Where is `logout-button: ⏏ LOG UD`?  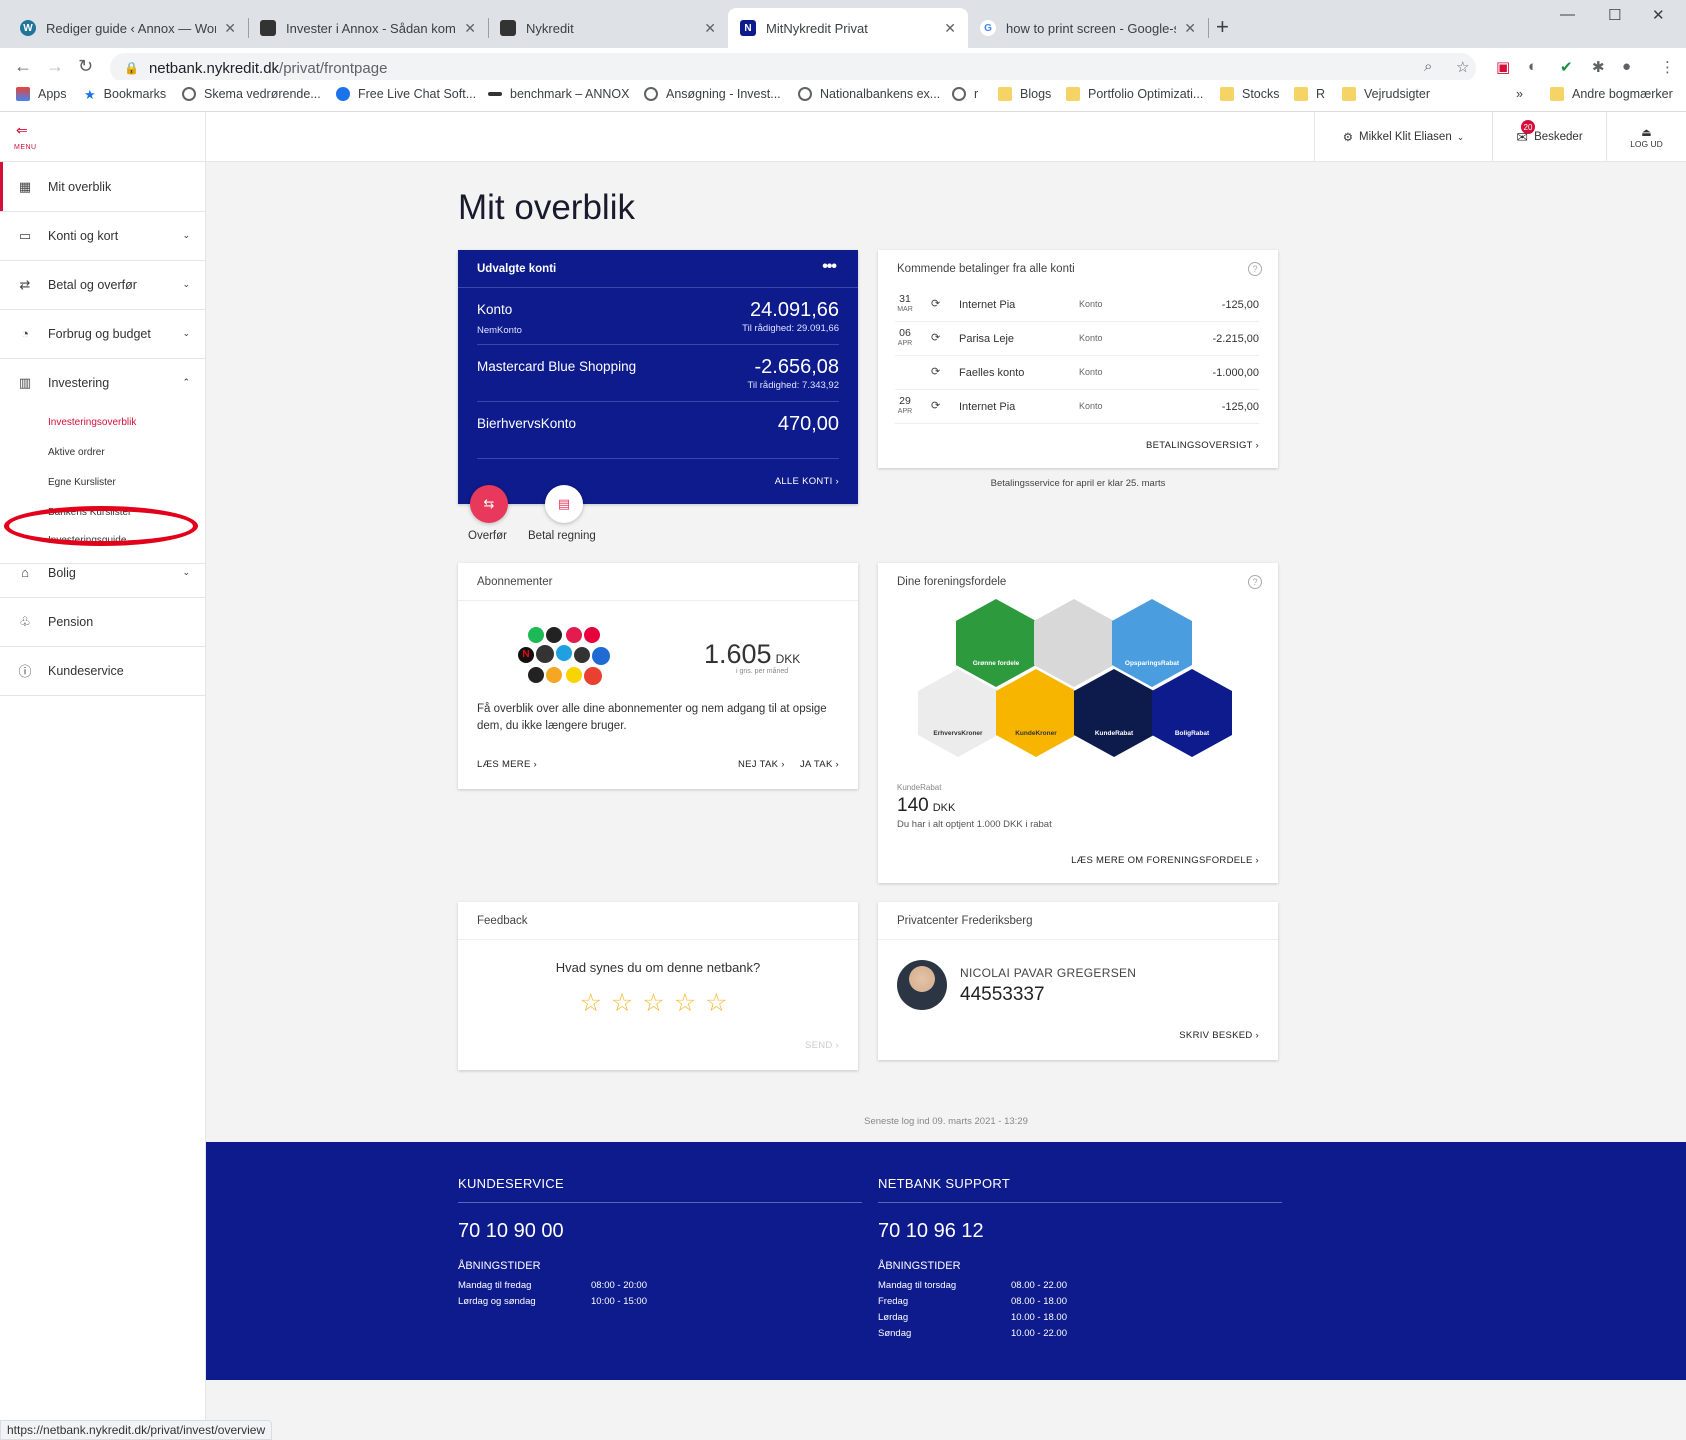
logout-button: ⏏ LOG UD is located at coordinates (1646, 137).